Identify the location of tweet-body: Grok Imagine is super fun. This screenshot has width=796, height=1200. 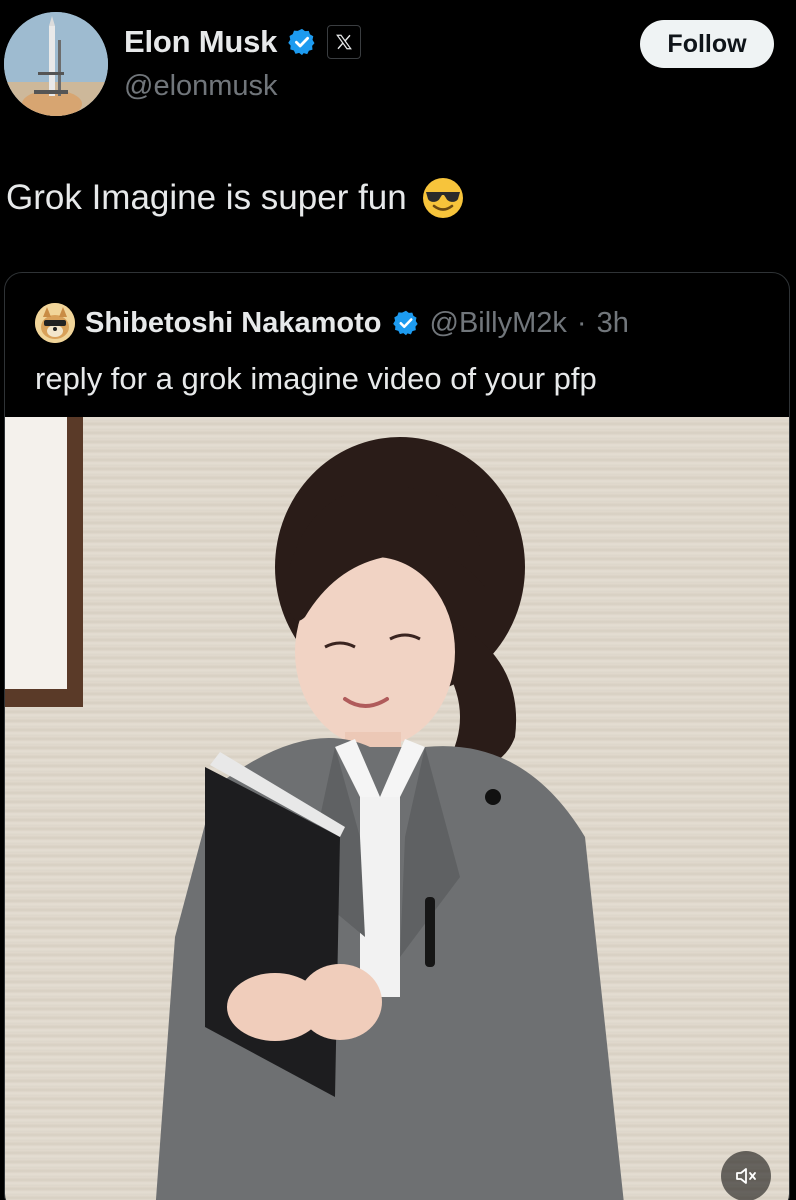
(206, 197).